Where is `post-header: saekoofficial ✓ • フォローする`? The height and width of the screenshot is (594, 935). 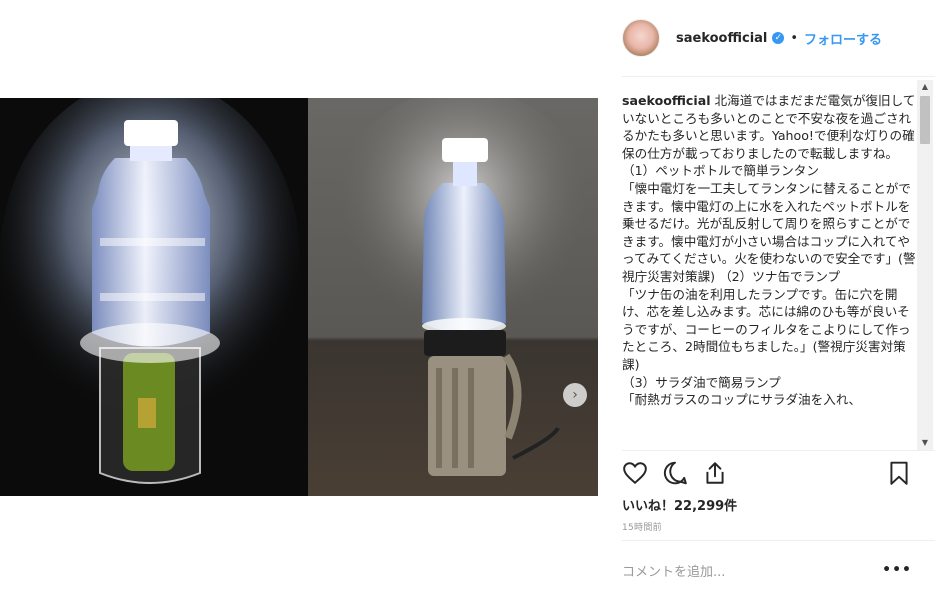 post-header: saekoofficial ✓ • フォローする is located at coordinates (752, 38).